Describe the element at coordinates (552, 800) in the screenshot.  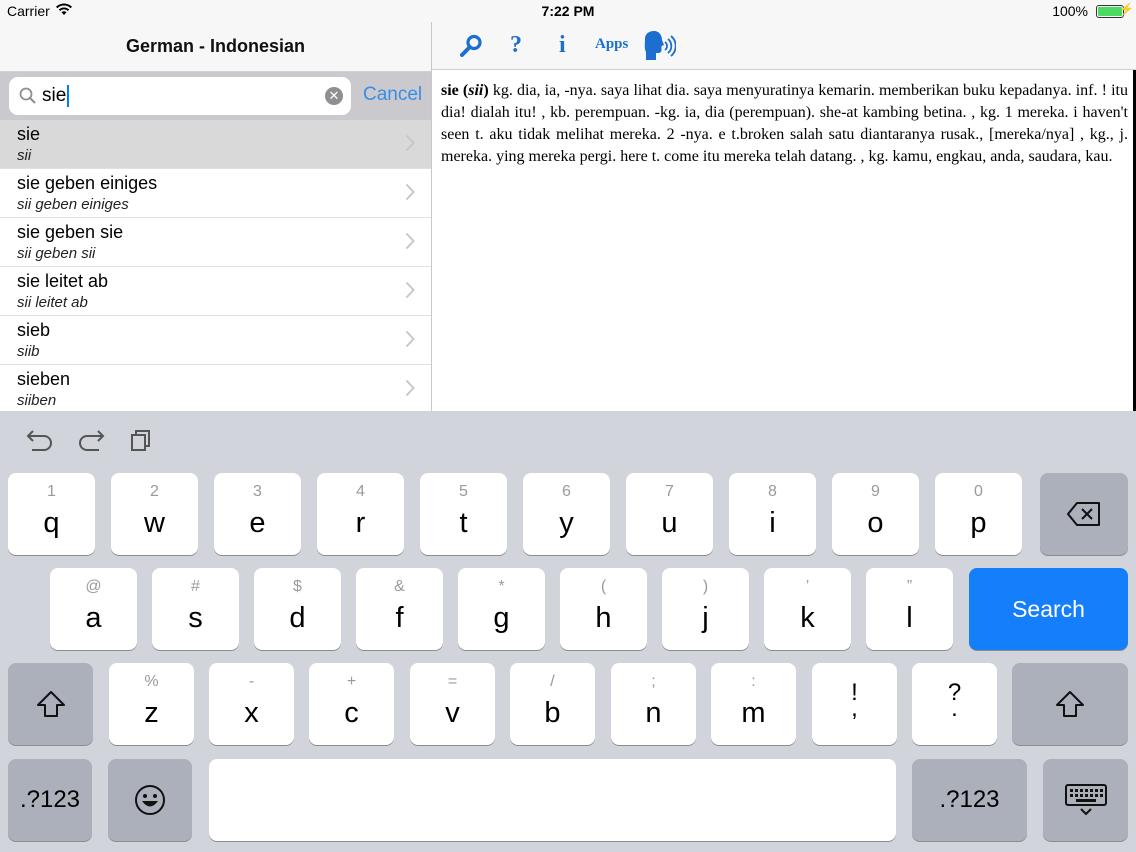
I see `space-bar` at that location.